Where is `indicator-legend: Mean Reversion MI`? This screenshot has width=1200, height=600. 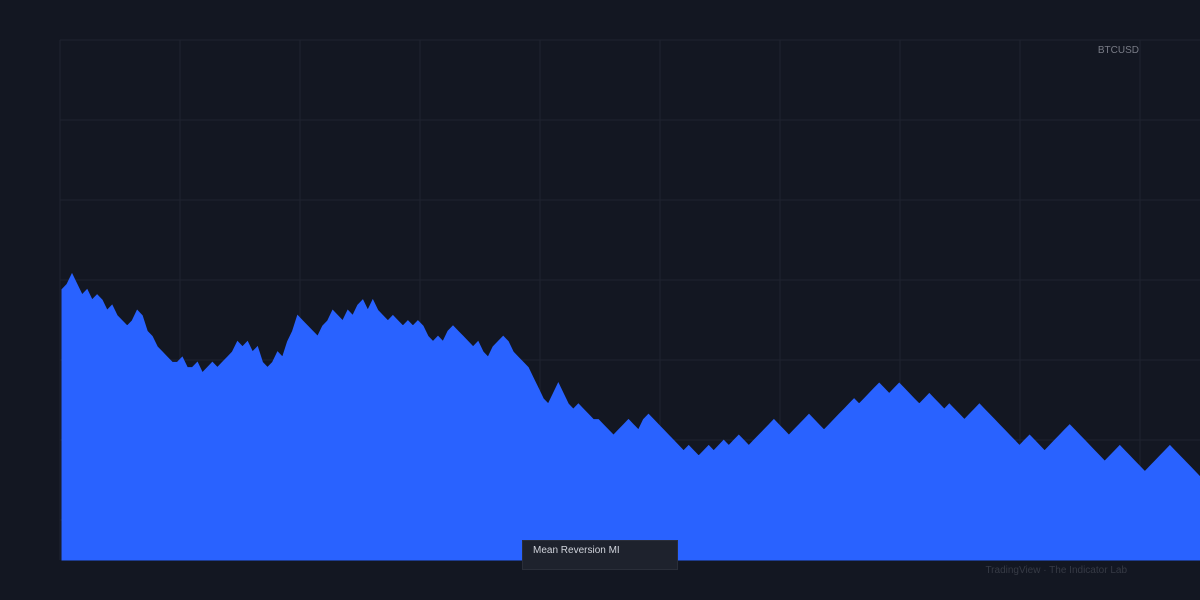 indicator-legend: Mean Reversion MI is located at coordinates (600, 555).